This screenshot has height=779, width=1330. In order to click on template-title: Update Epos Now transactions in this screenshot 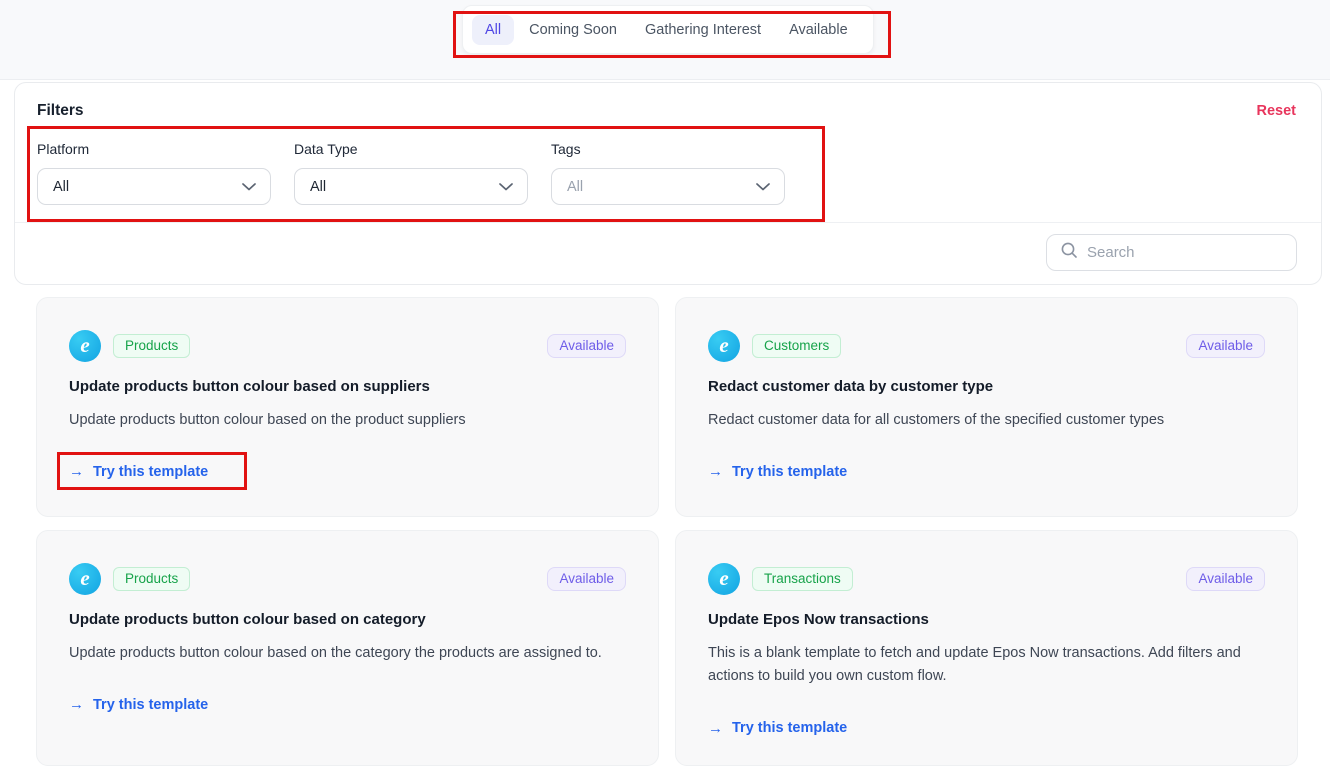, I will do `click(818, 619)`.